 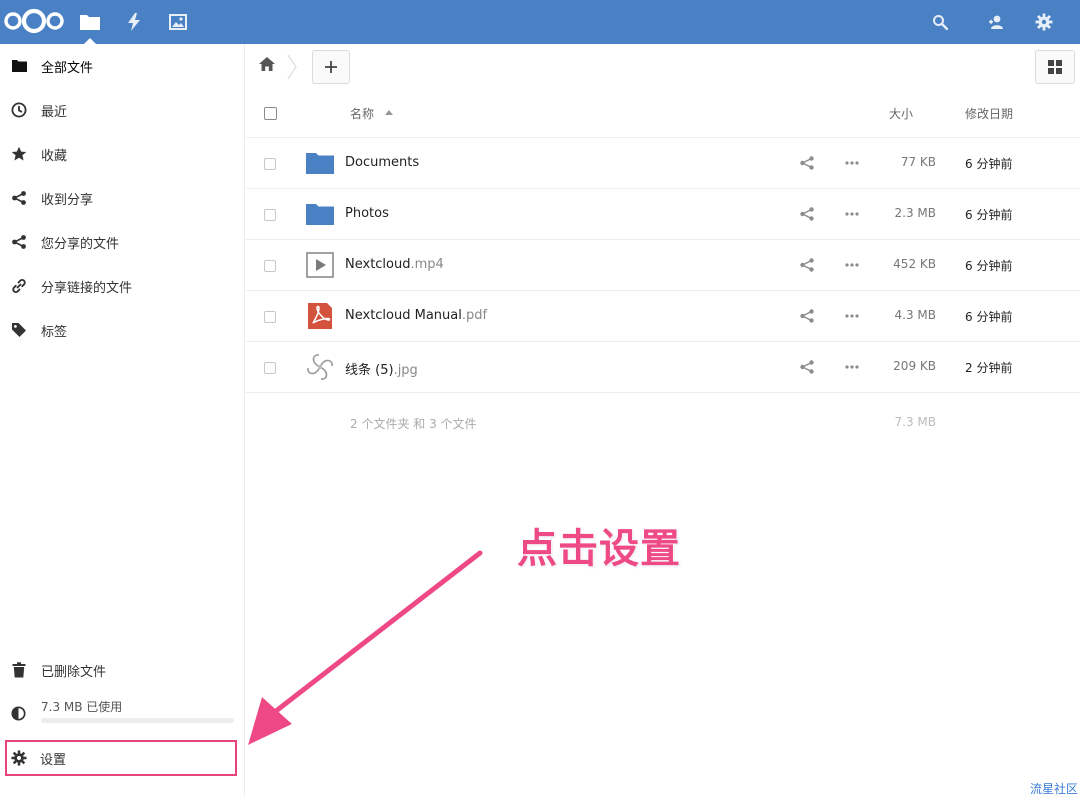 I want to click on file-modified: 2 分钟前, so click(x=989, y=368).